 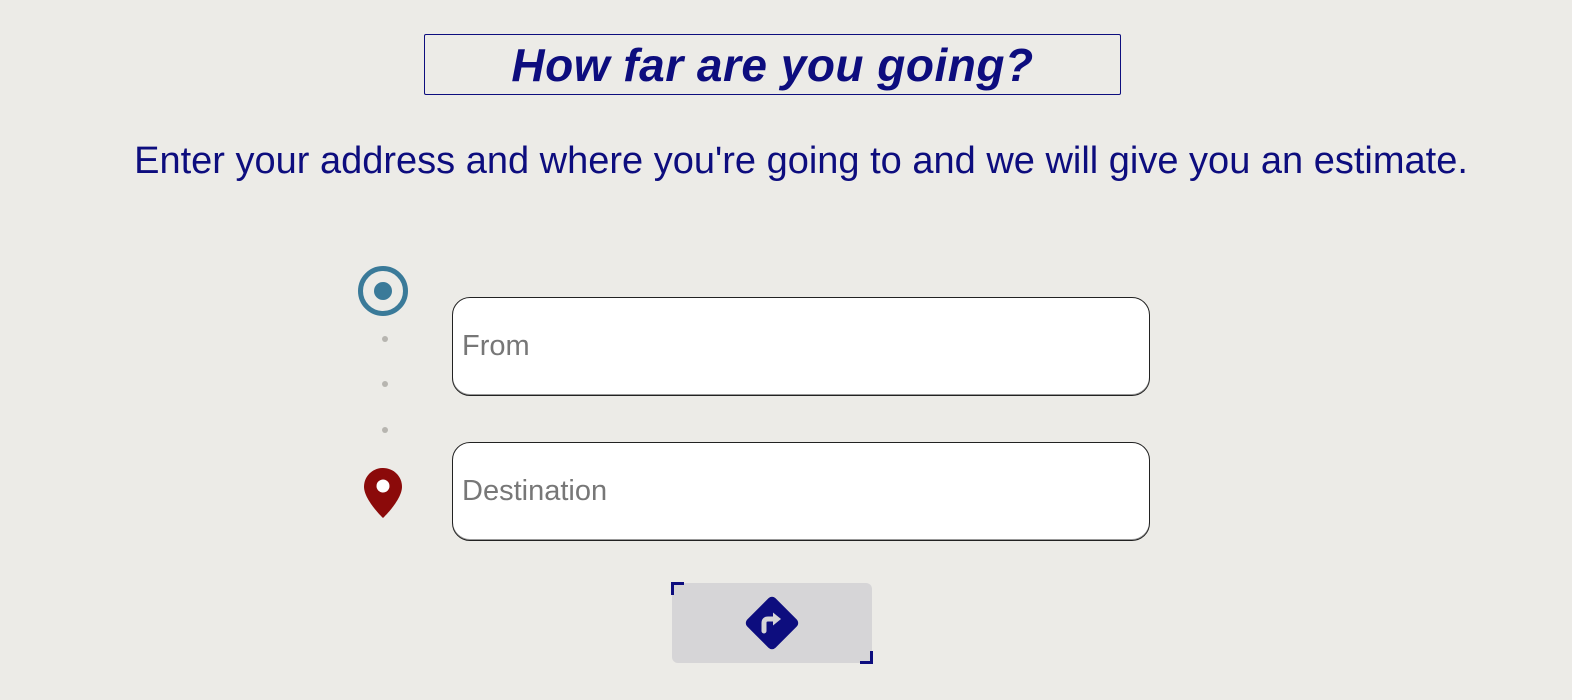 I want to click on destination-input, so click(x=801, y=491).